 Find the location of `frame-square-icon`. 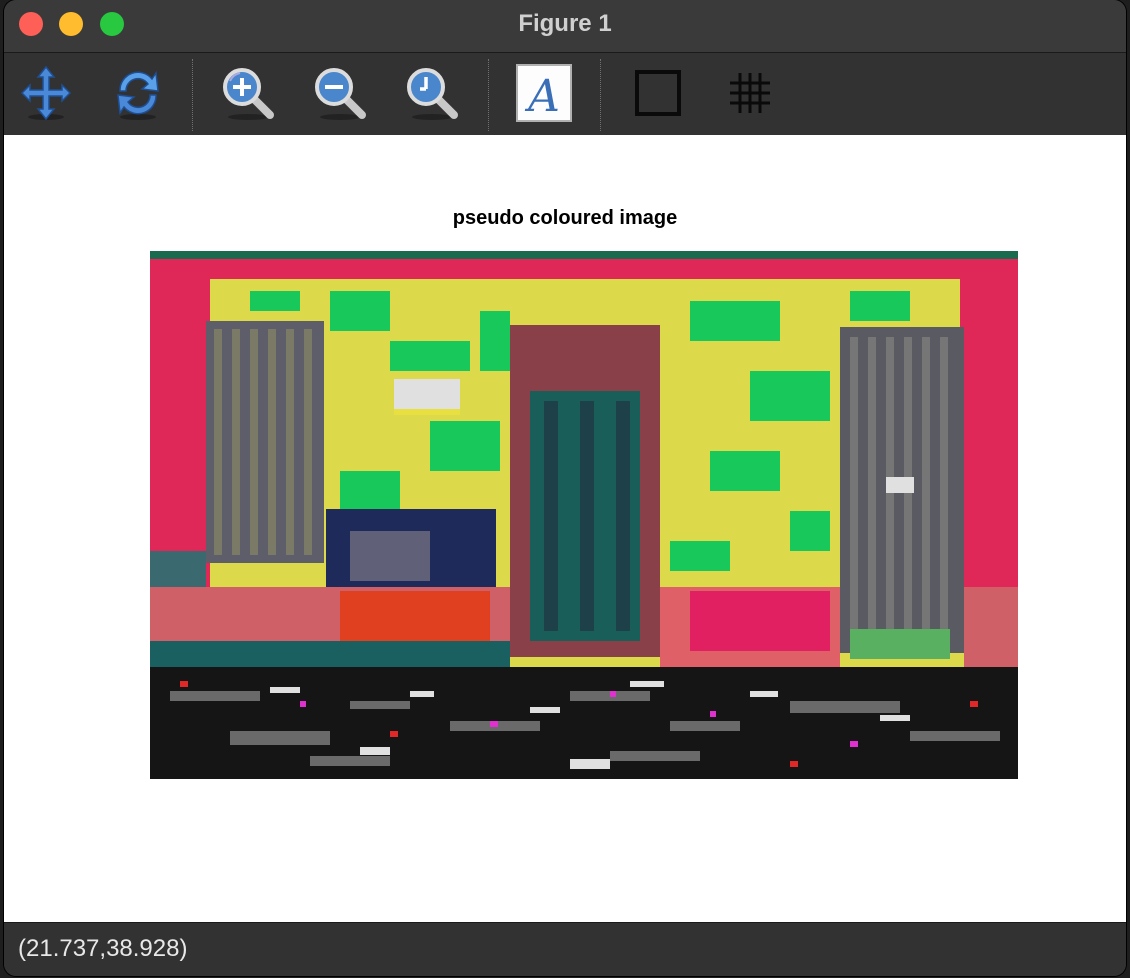

frame-square-icon is located at coordinates (658, 93).